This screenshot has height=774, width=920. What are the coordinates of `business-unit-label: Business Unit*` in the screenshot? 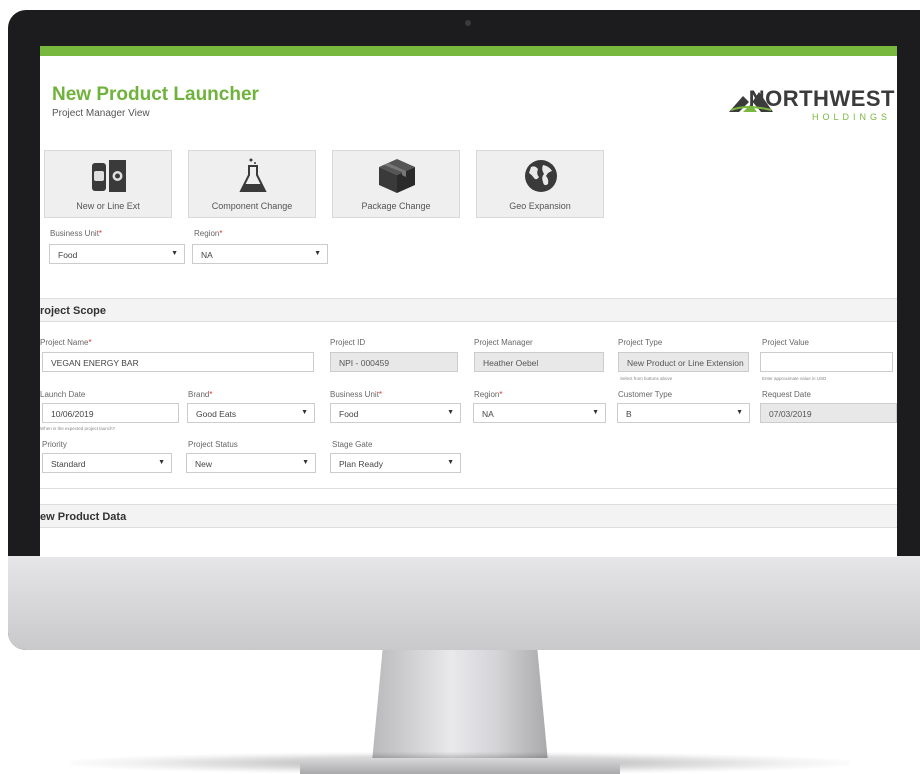 It's located at (76, 233).